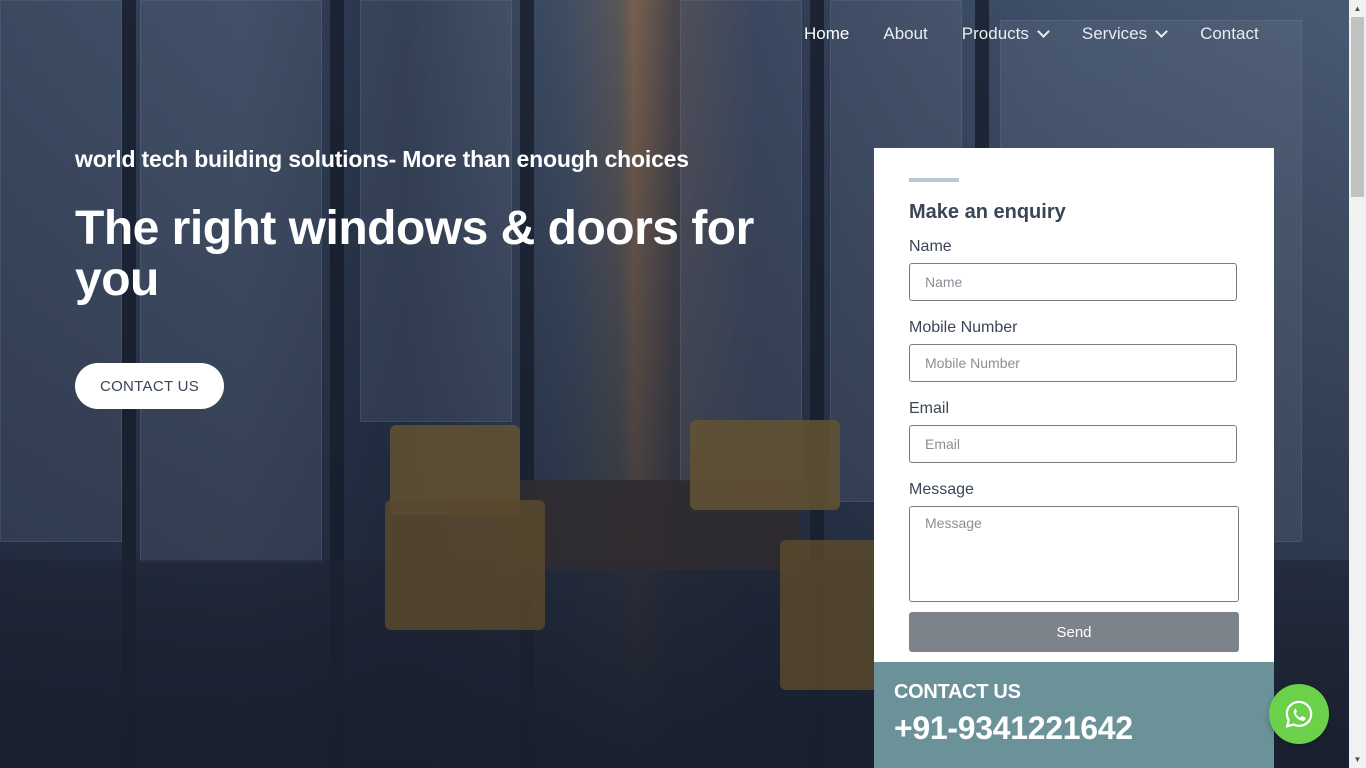 The image size is (1366, 768). I want to click on nav-label: Products, so click(995, 33).